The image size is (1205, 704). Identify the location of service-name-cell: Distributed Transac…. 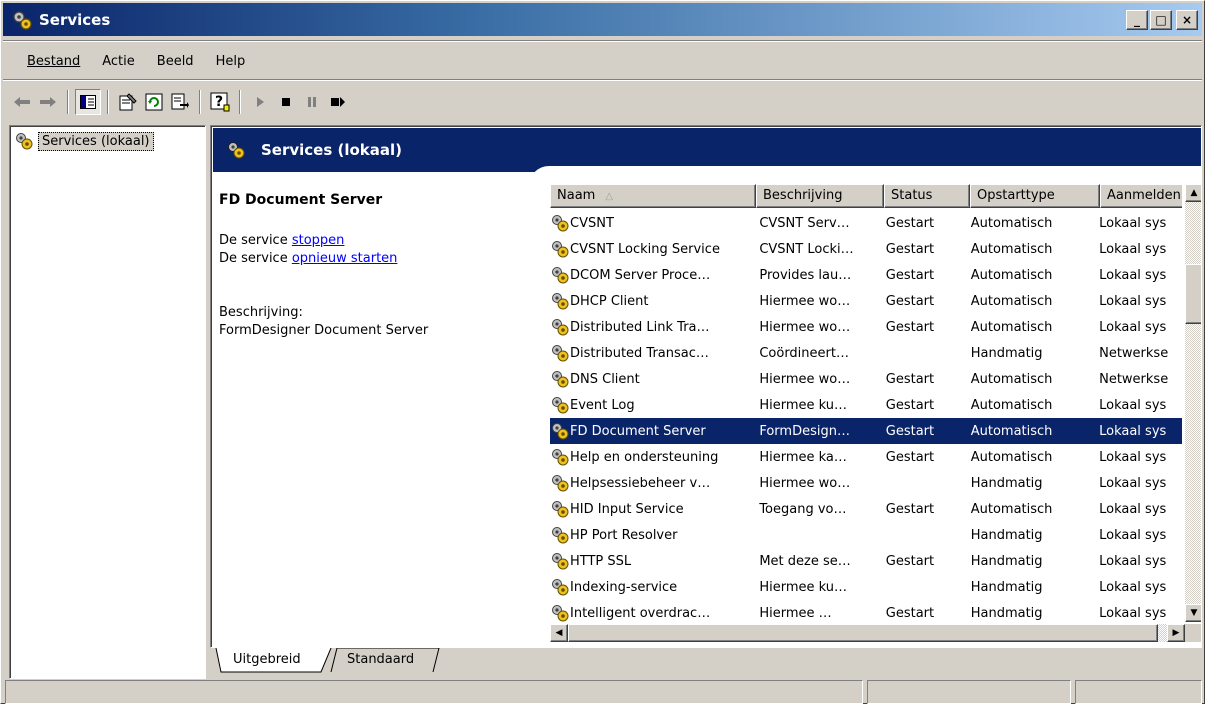
(651, 353).